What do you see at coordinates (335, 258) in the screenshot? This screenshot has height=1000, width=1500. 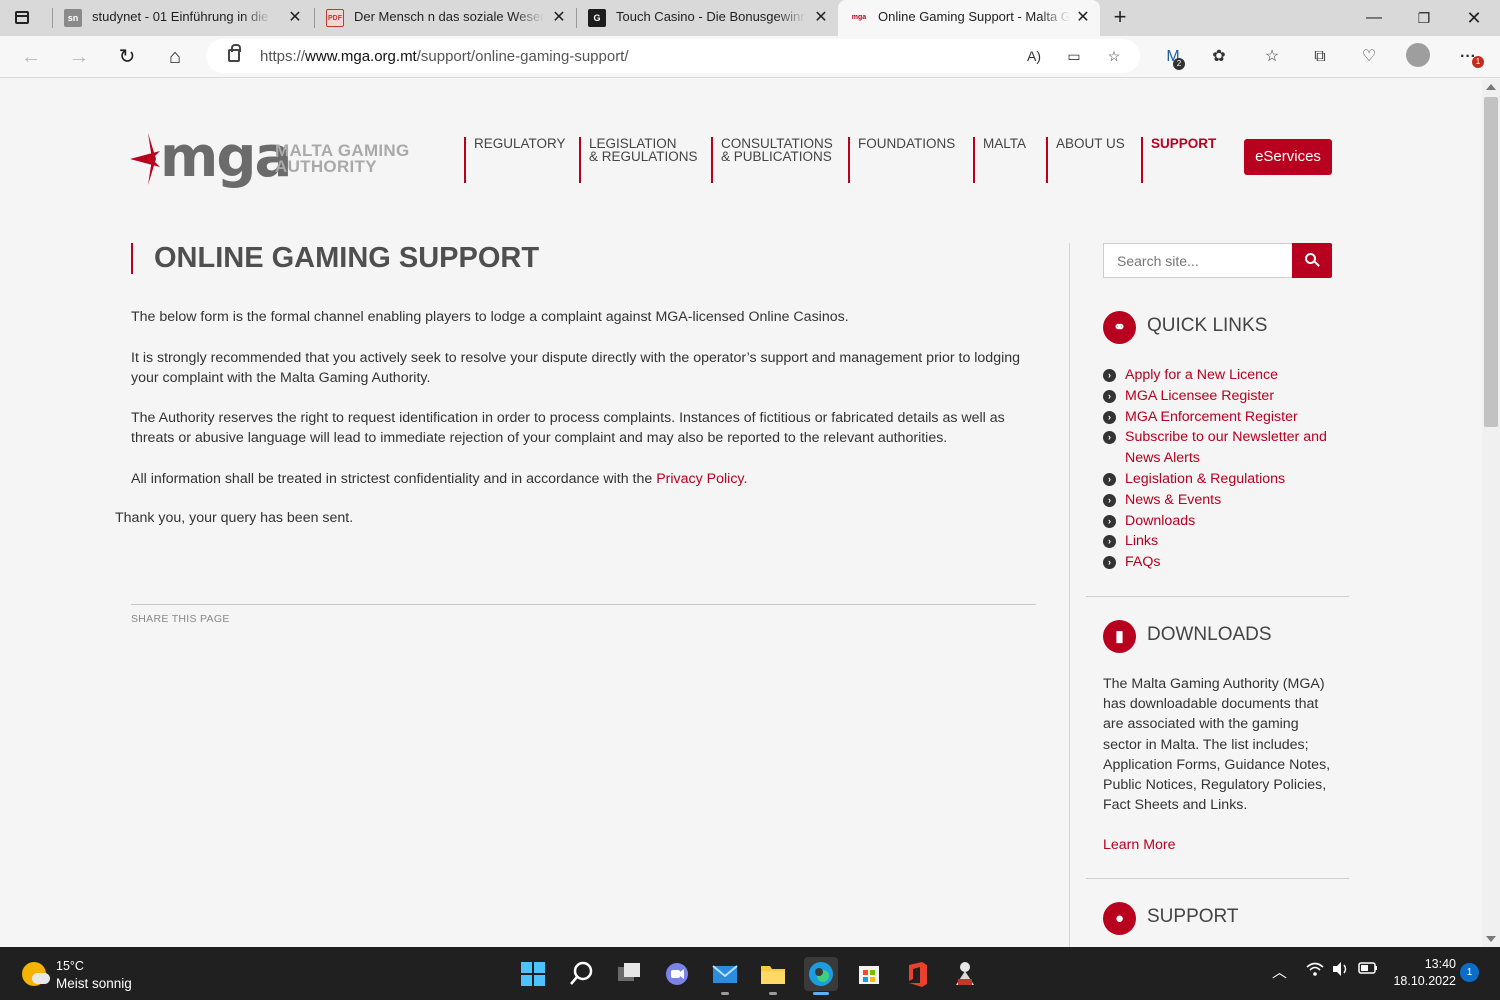 I see `page-title: ONLINE GAMING SUPPORT` at bounding box center [335, 258].